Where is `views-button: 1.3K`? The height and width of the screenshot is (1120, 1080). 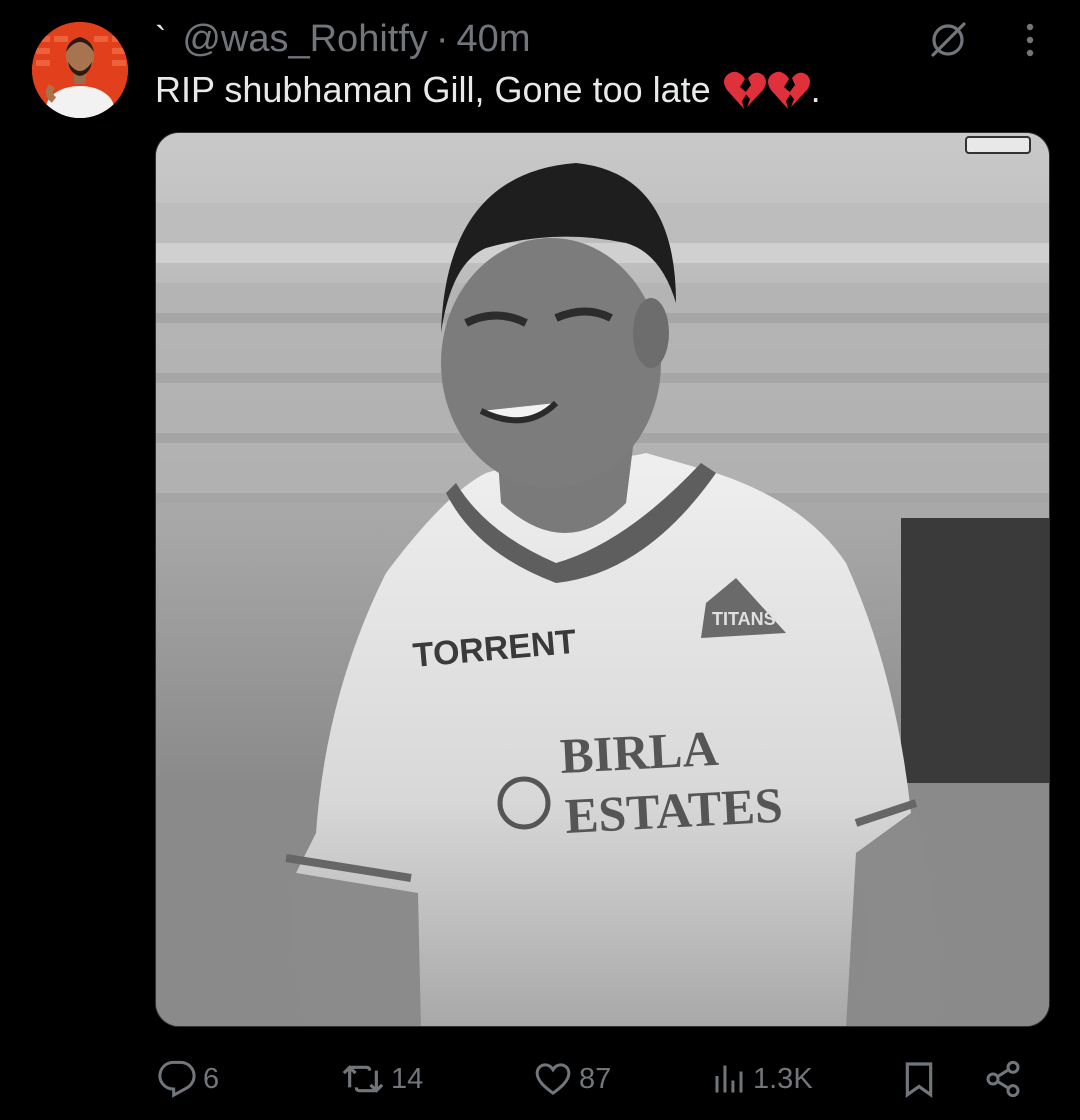 views-button: 1.3K is located at coordinates (762, 1079).